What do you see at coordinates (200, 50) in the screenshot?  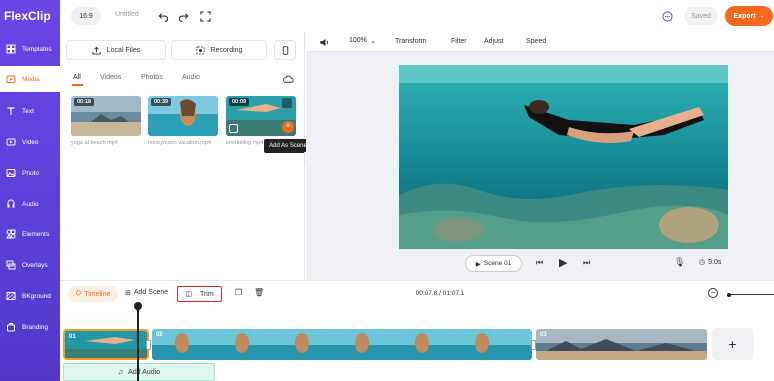 I see `record-icon` at bounding box center [200, 50].